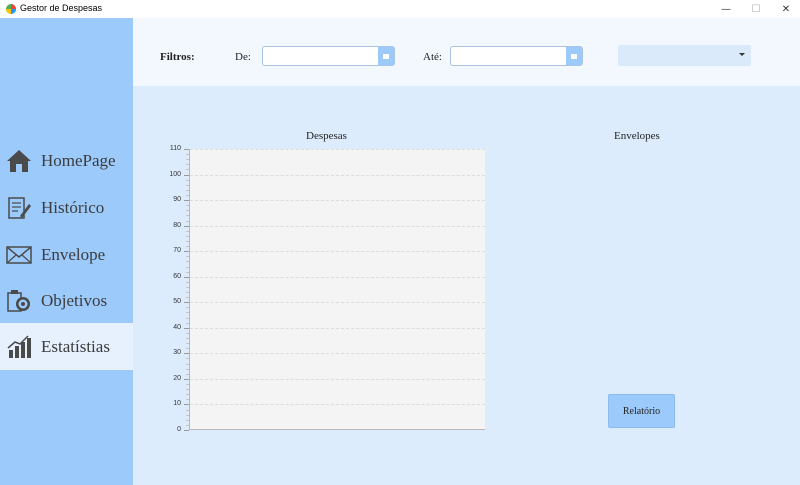  Describe the element at coordinates (400, 9) in the screenshot. I see `title-bar: Gestor de Despesas — ☐ ✕` at that location.